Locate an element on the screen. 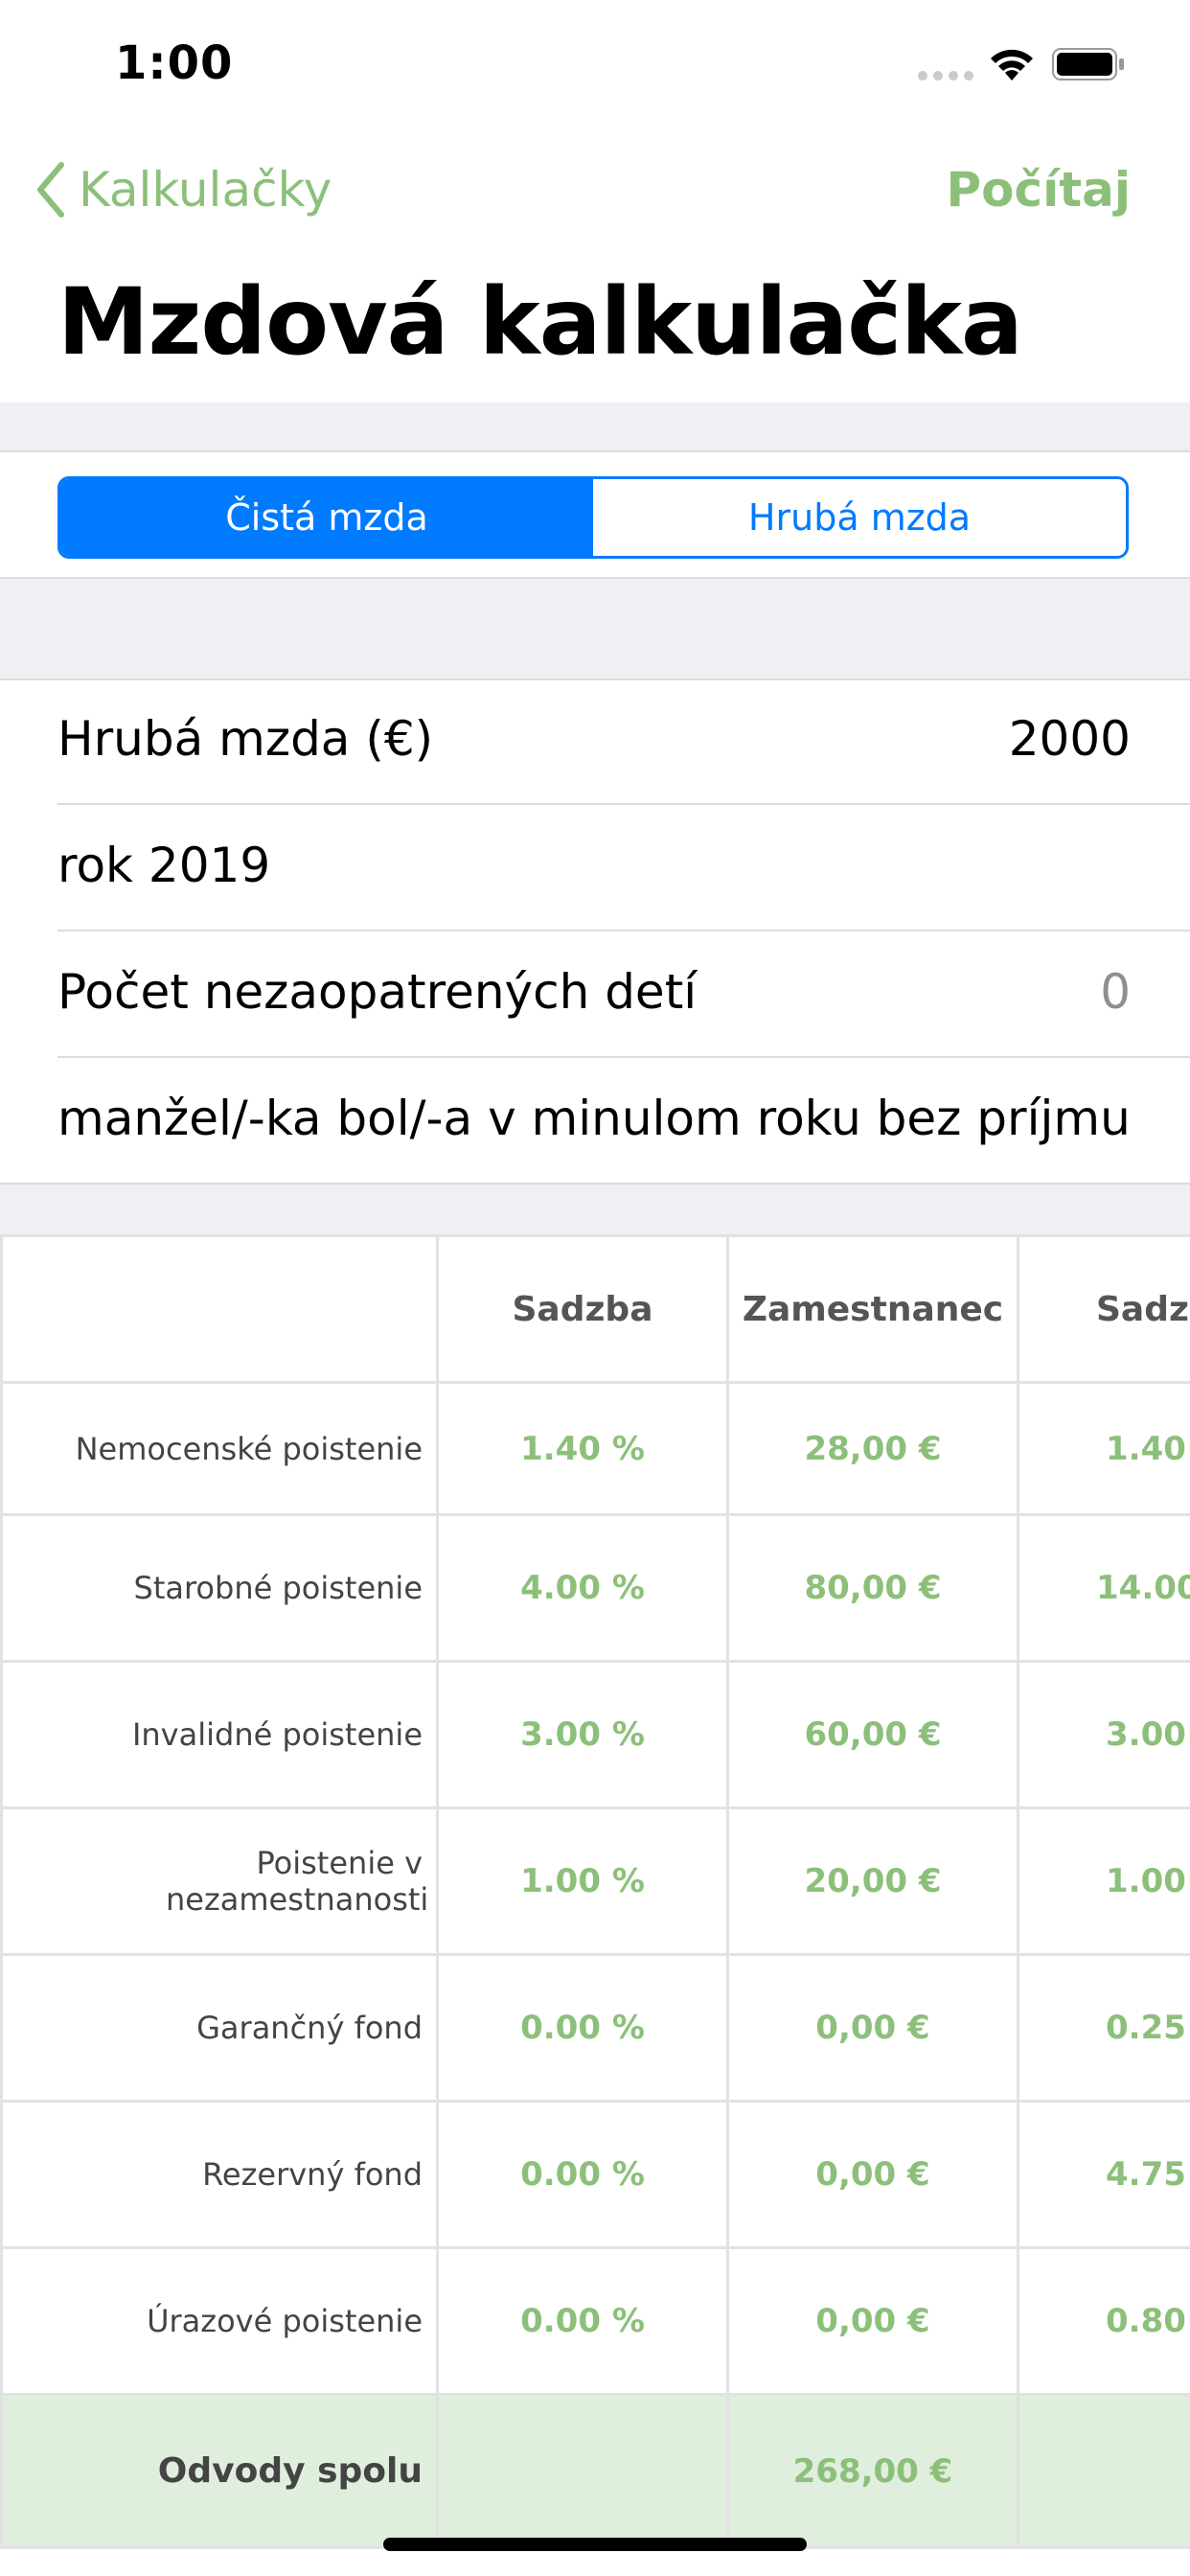 This screenshot has width=1190, height=2576. rate2-cell: 0.80 % is located at coordinates (1103, 2321).